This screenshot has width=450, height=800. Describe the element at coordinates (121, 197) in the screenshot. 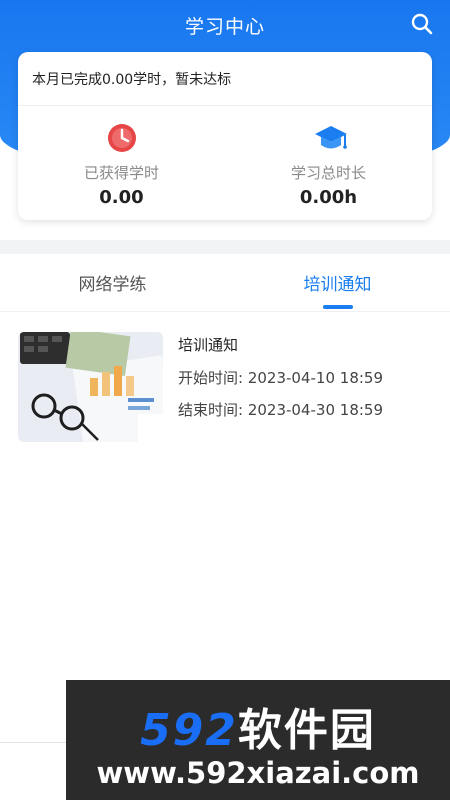

I see `stat-value: 0.00` at that location.